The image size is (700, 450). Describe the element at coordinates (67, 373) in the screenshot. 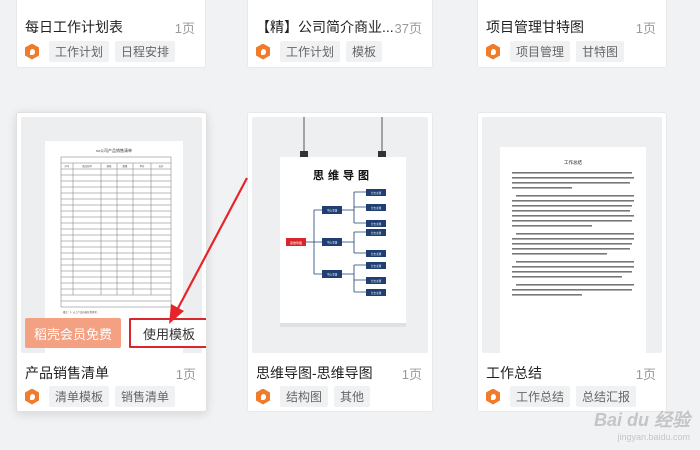

I see `card-title: 产品销售清单` at that location.